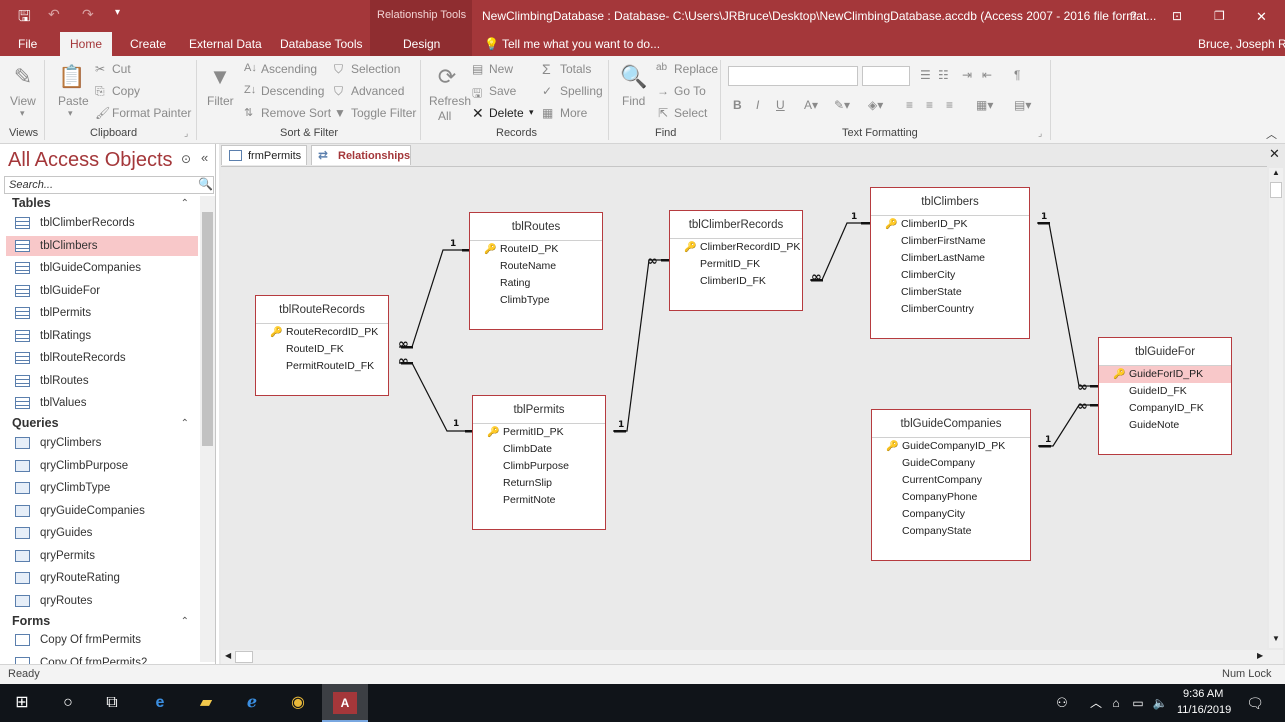 The width and height of the screenshot is (1285, 722). What do you see at coordinates (477, 94) in the screenshot?
I see `save-record-icon: 🖫` at bounding box center [477, 94].